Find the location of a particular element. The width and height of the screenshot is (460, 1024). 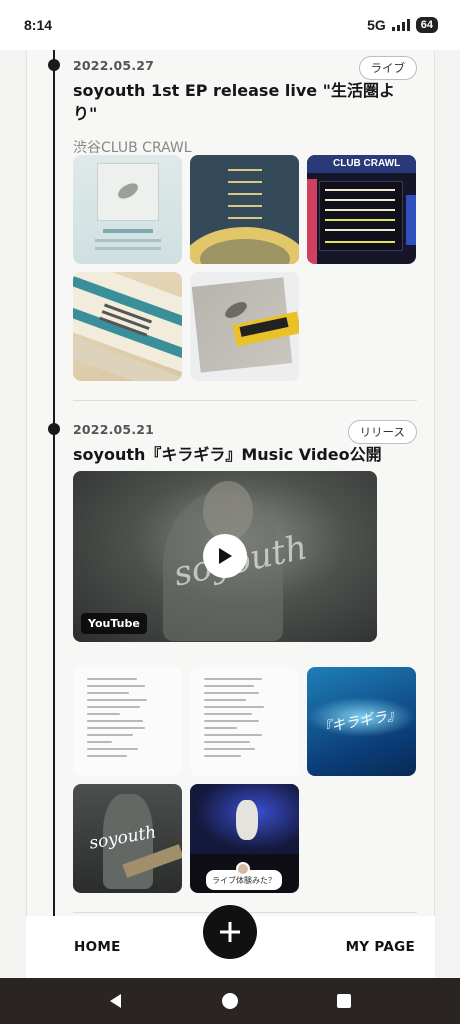

home-circle-icon is located at coordinates (230, 1001).